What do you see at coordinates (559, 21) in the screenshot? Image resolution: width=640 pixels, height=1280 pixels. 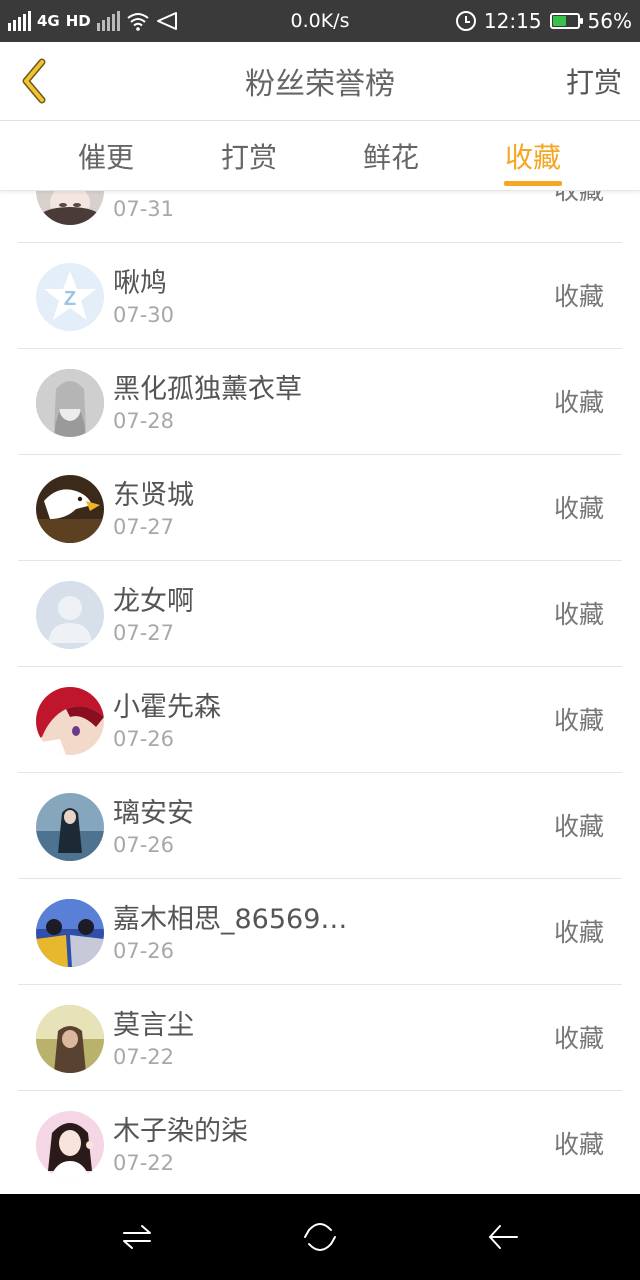 I see `battery-level` at bounding box center [559, 21].